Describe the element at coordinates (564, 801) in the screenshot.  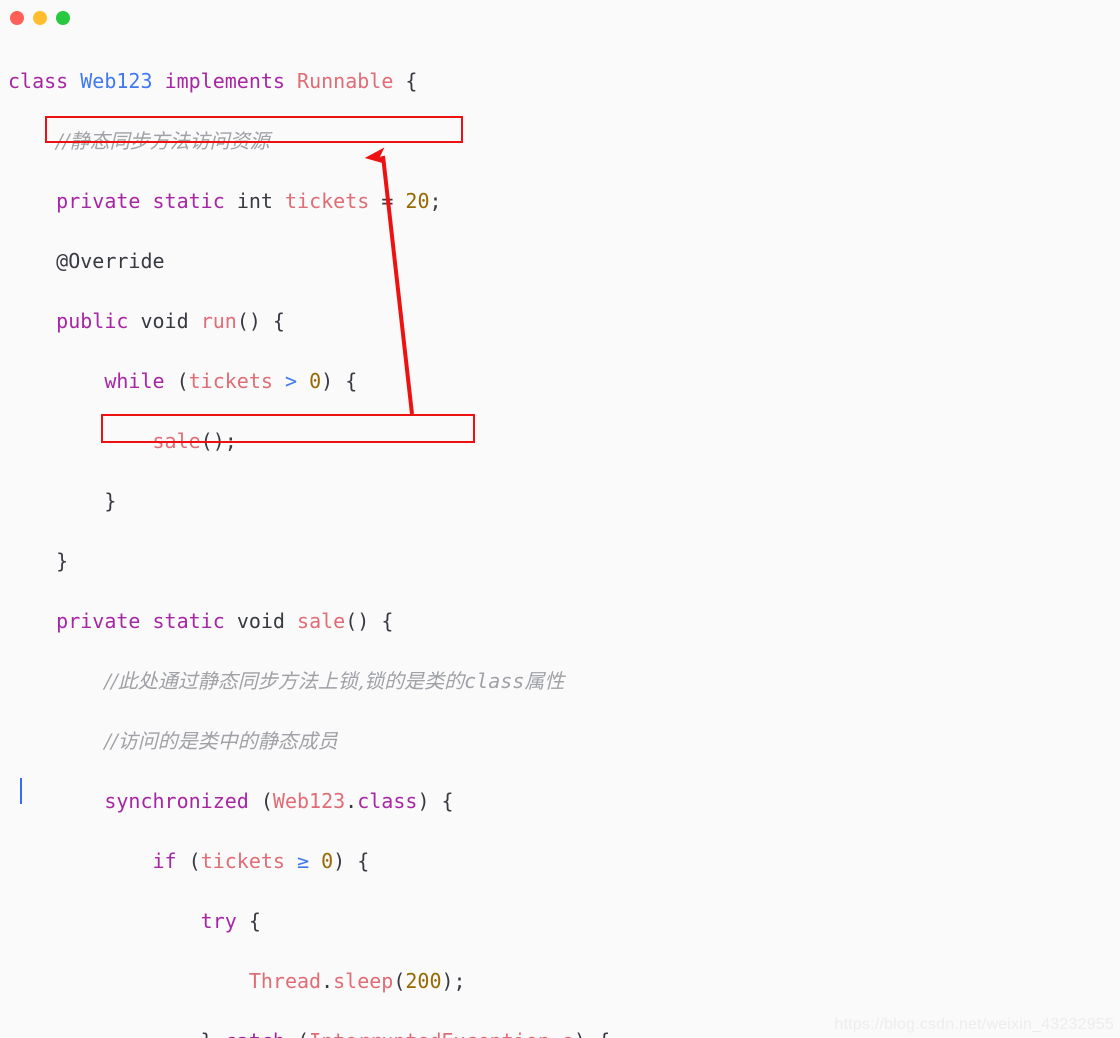
I see `code-line-13: synchronized (Web123.class) {` at that location.